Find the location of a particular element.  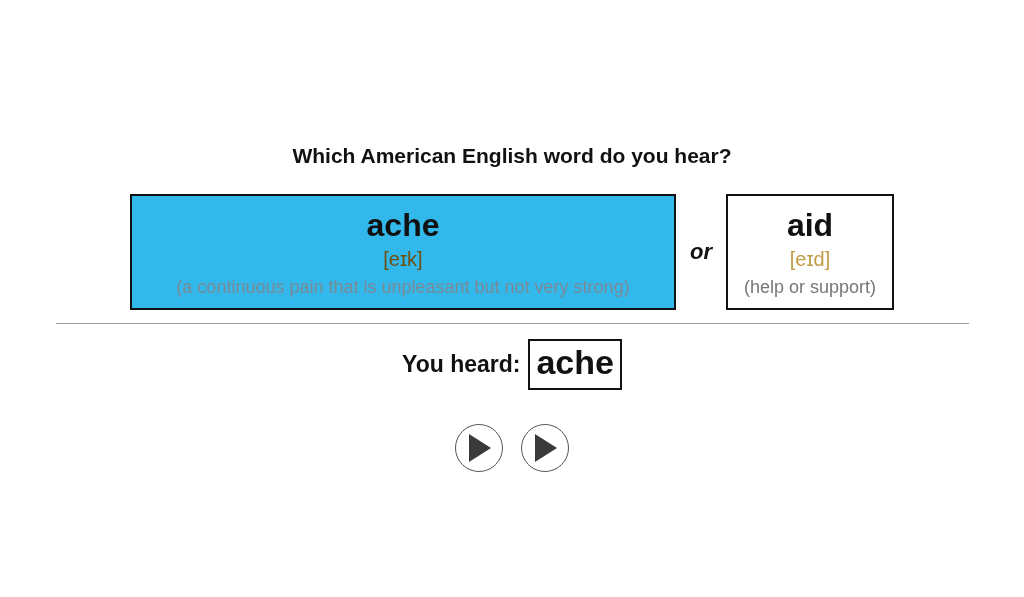

option-word: aid is located at coordinates (810, 226).